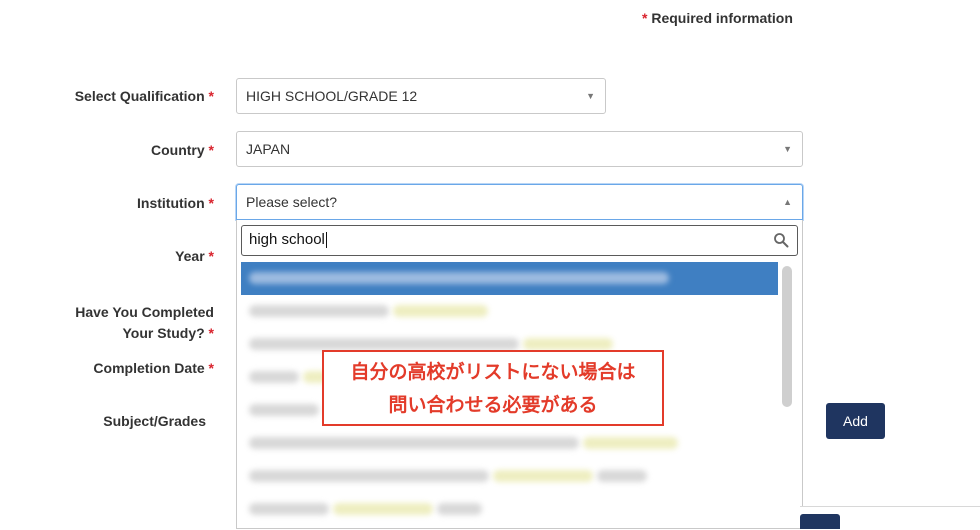  I want to click on country-label: Country *, so click(182, 150).